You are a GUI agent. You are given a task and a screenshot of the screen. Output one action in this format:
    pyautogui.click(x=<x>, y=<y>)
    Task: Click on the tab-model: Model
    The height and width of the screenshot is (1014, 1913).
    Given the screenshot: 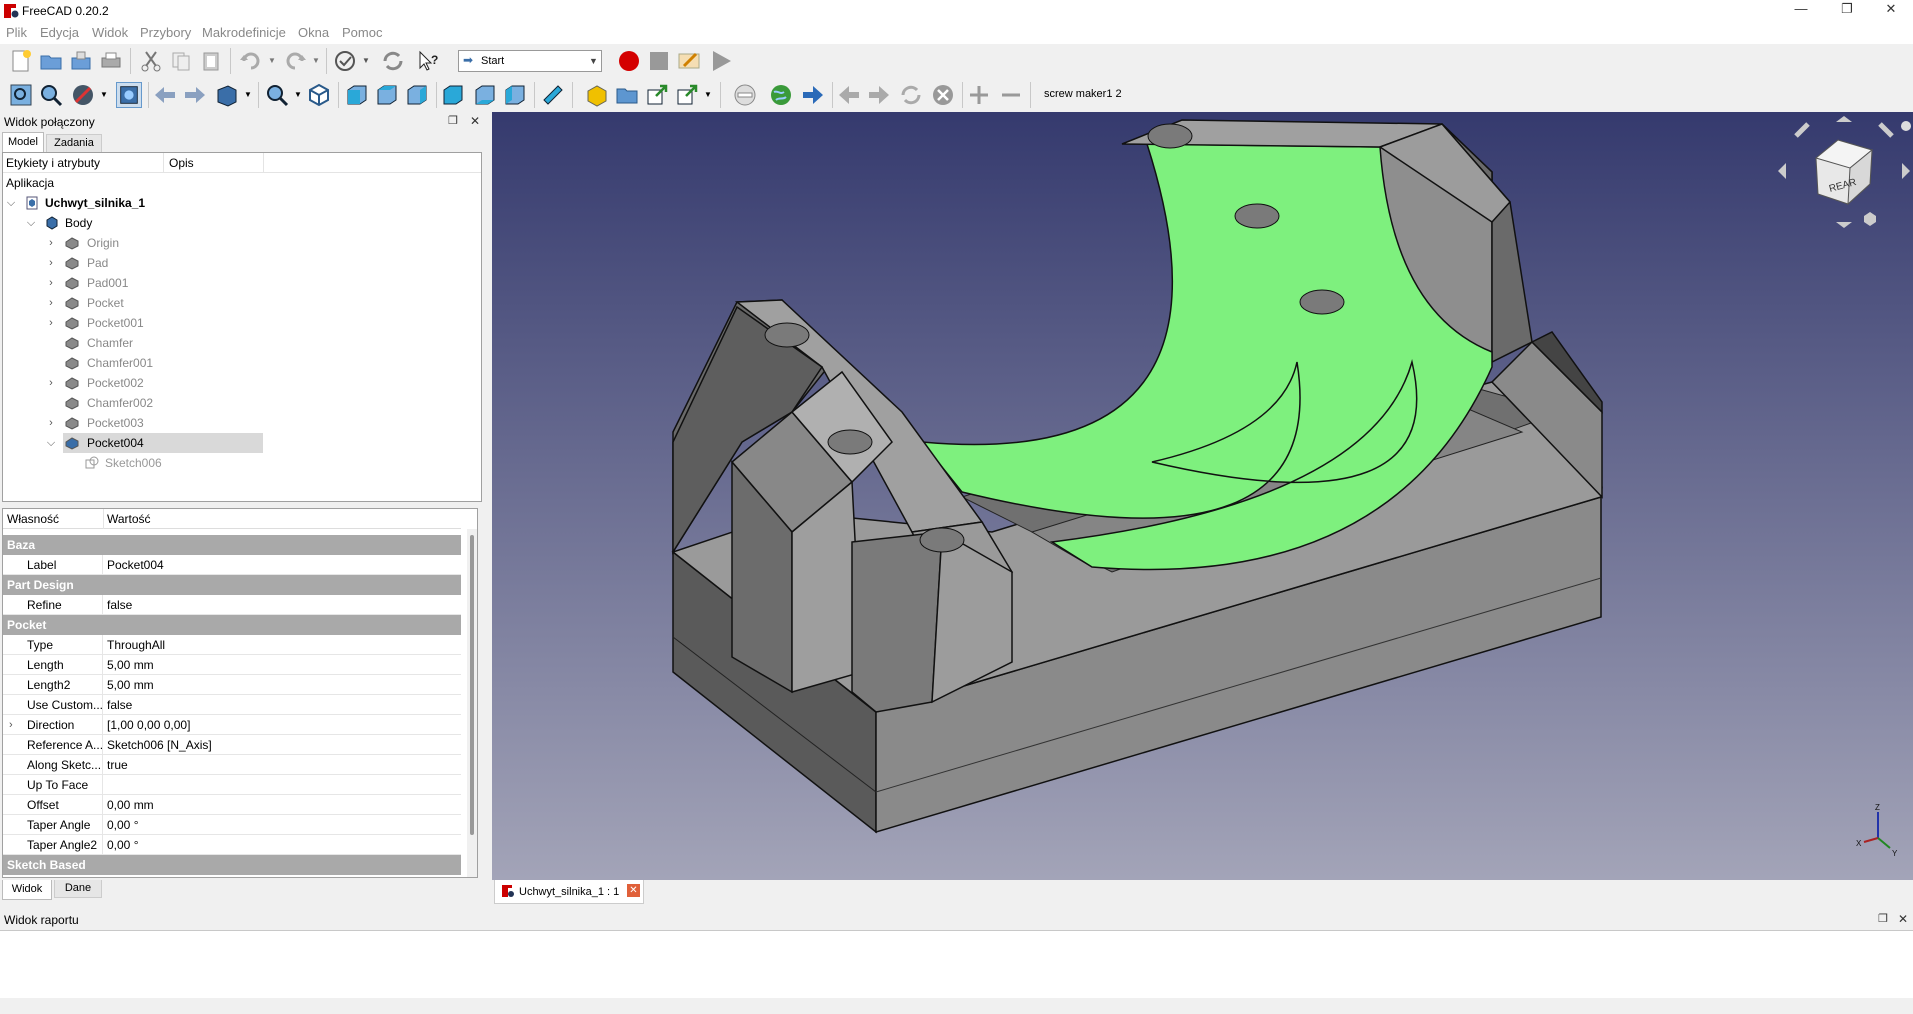 What is the action you would take?
    pyautogui.click(x=23, y=142)
    